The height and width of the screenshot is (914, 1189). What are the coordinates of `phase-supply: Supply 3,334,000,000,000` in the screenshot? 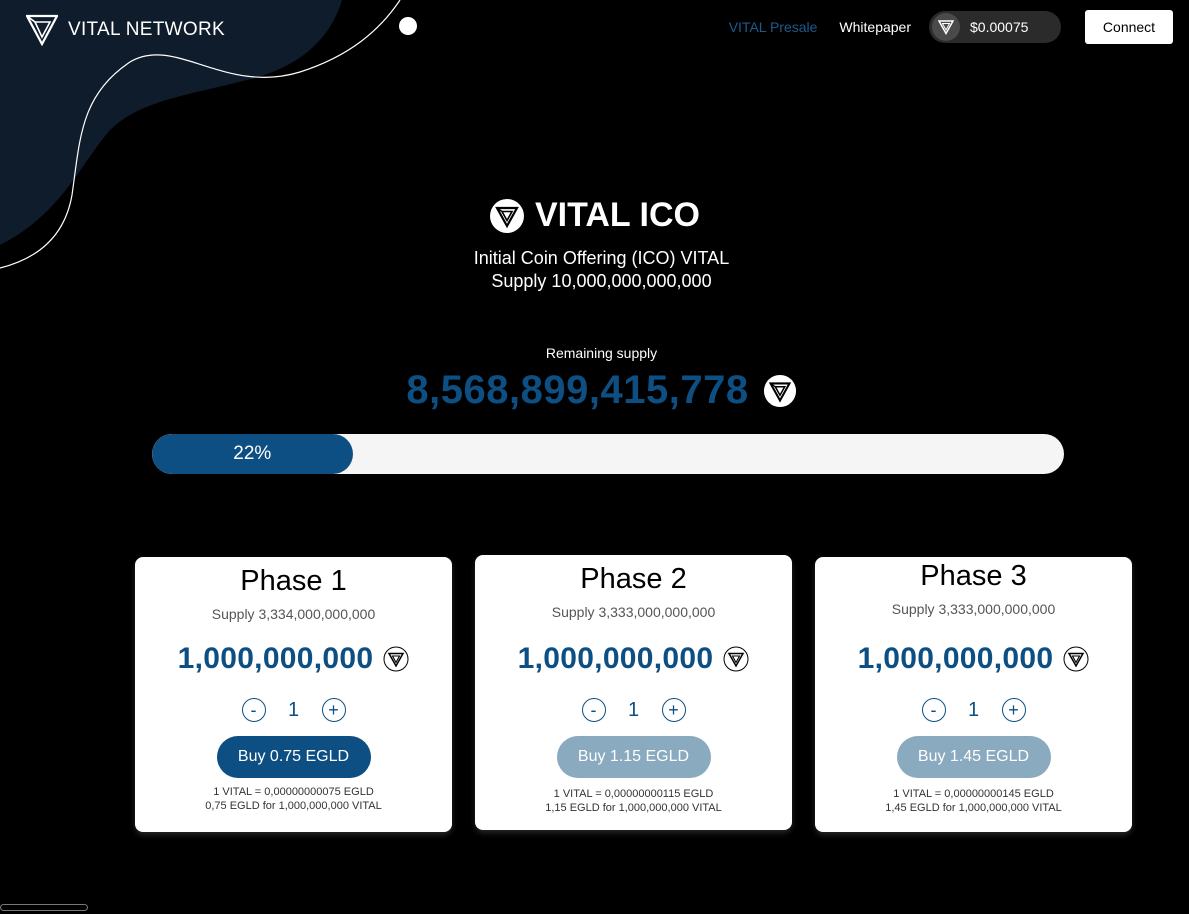 It's located at (293, 614).